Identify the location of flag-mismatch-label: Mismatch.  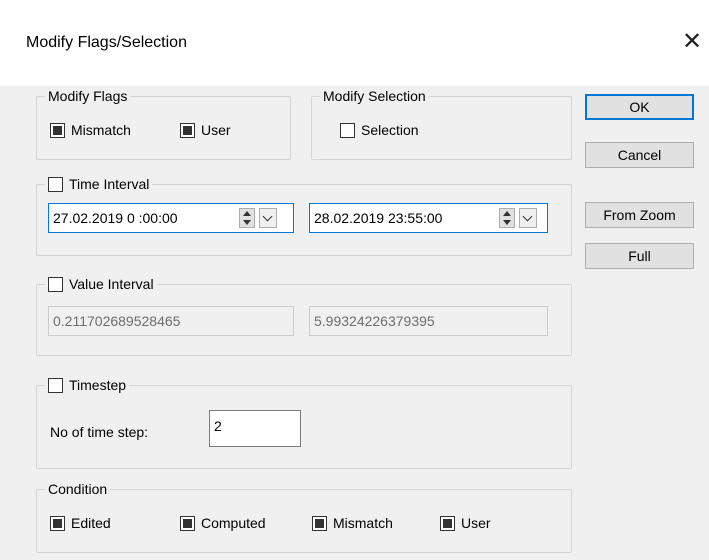
(101, 130).